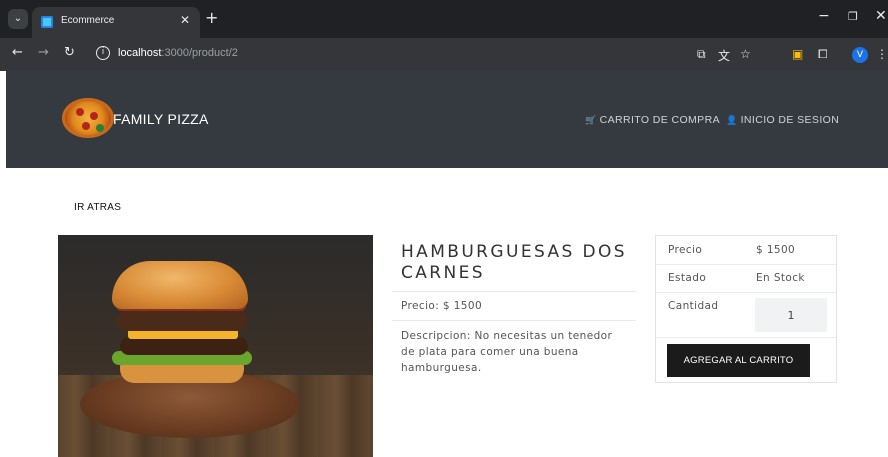 The width and height of the screenshot is (888, 457). I want to click on quantity-label: Cantidad, so click(693, 306).